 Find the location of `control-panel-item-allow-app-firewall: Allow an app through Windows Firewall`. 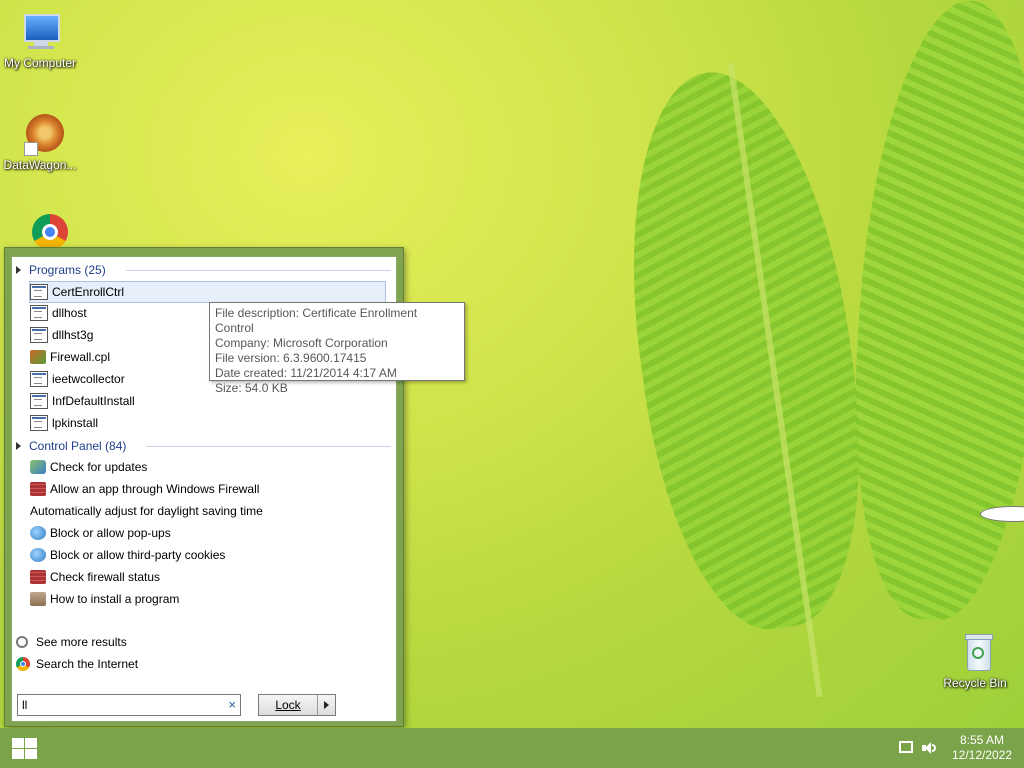

control-panel-item-allow-app-firewall: Allow an app through Windows Firewall is located at coordinates (207, 489).